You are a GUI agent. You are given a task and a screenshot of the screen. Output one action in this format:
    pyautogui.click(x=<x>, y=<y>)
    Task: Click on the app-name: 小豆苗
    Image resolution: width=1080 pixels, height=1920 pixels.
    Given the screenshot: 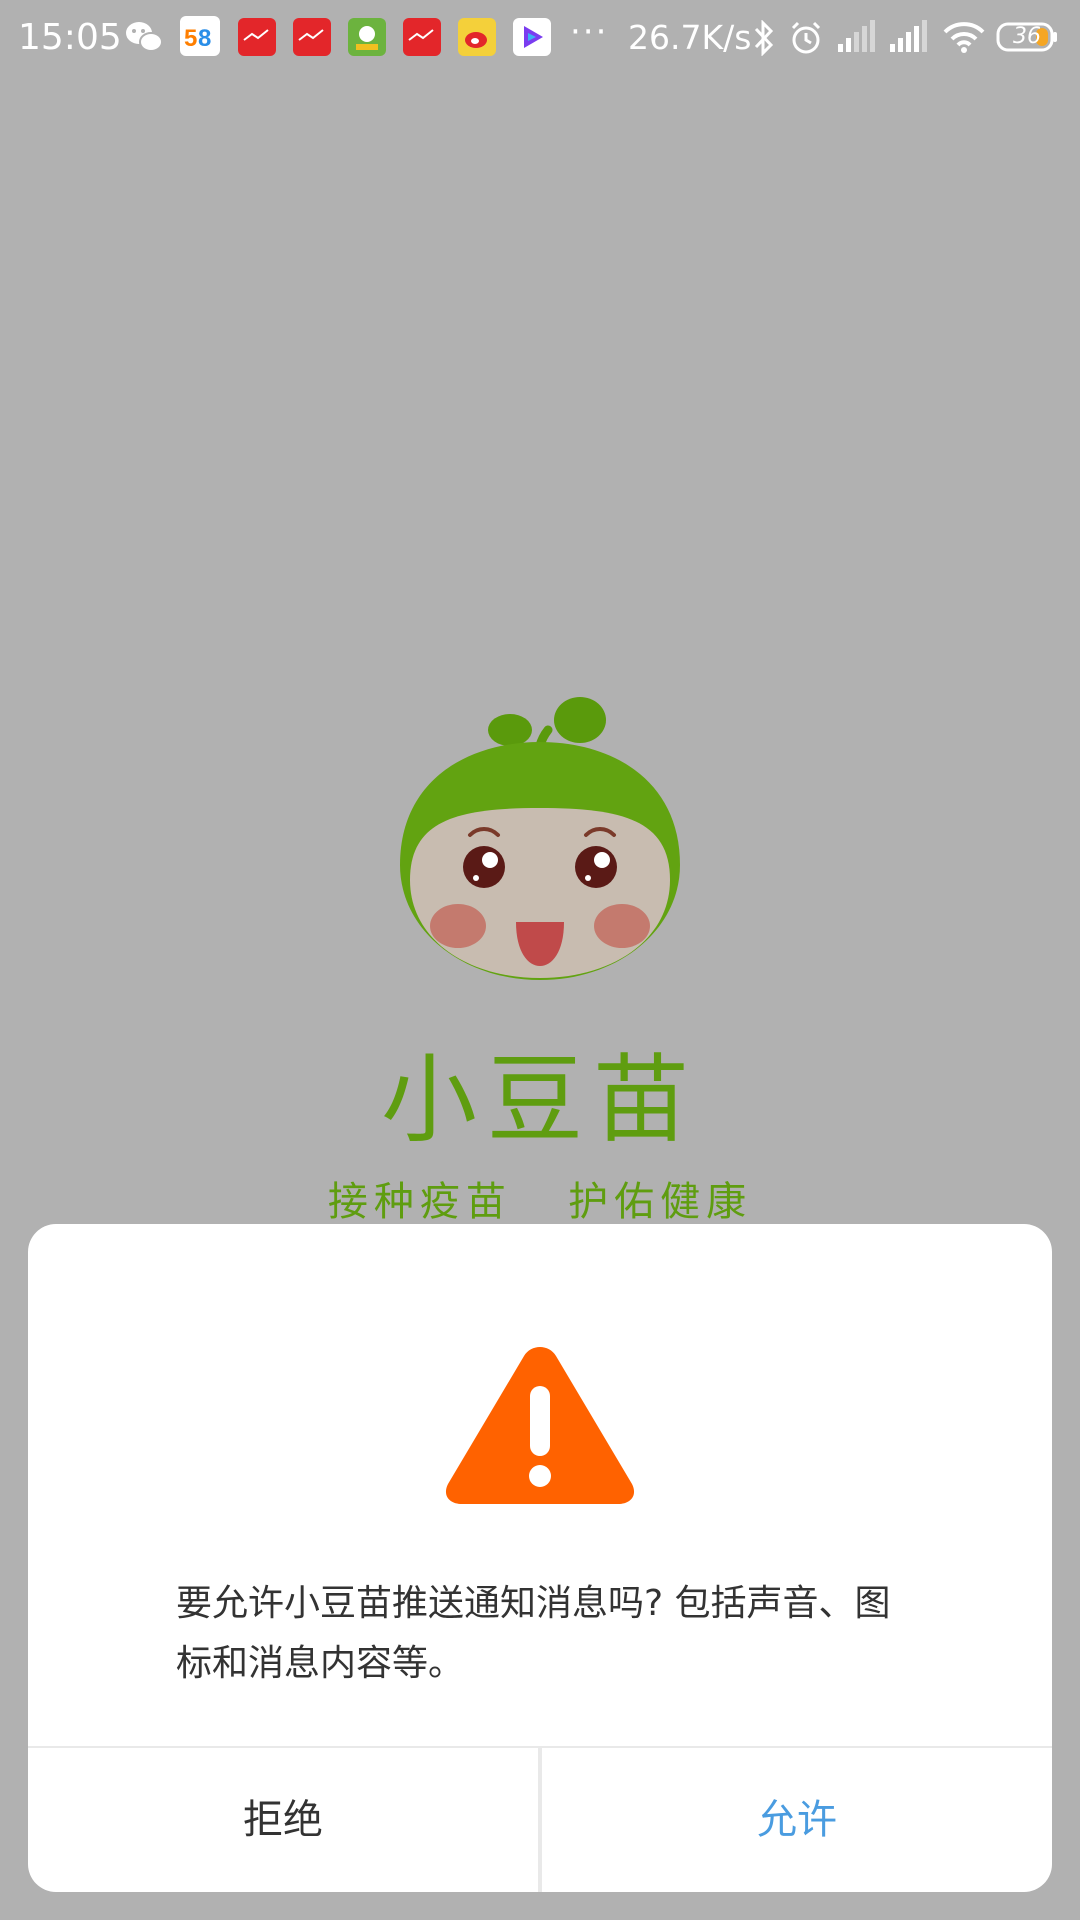 What is the action you would take?
    pyautogui.click(x=540, y=1100)
    